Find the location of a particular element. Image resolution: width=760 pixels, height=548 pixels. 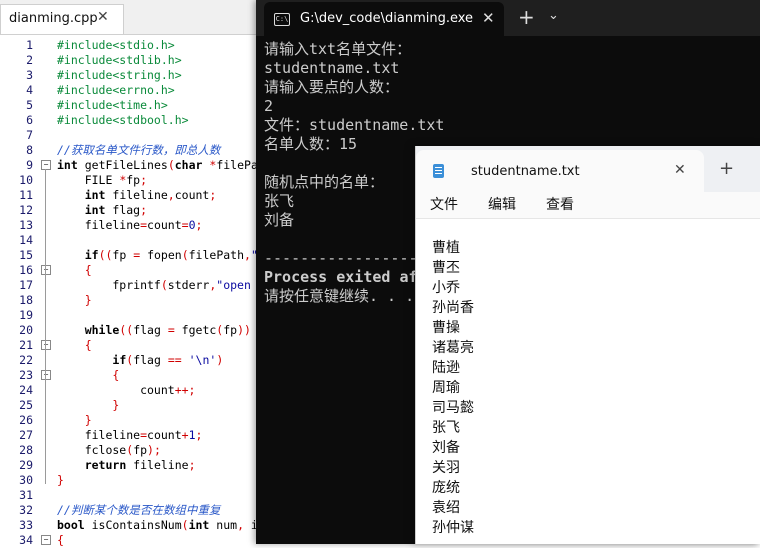

code-line: 10 FILE *fp; is located at coordinates (130, 180).